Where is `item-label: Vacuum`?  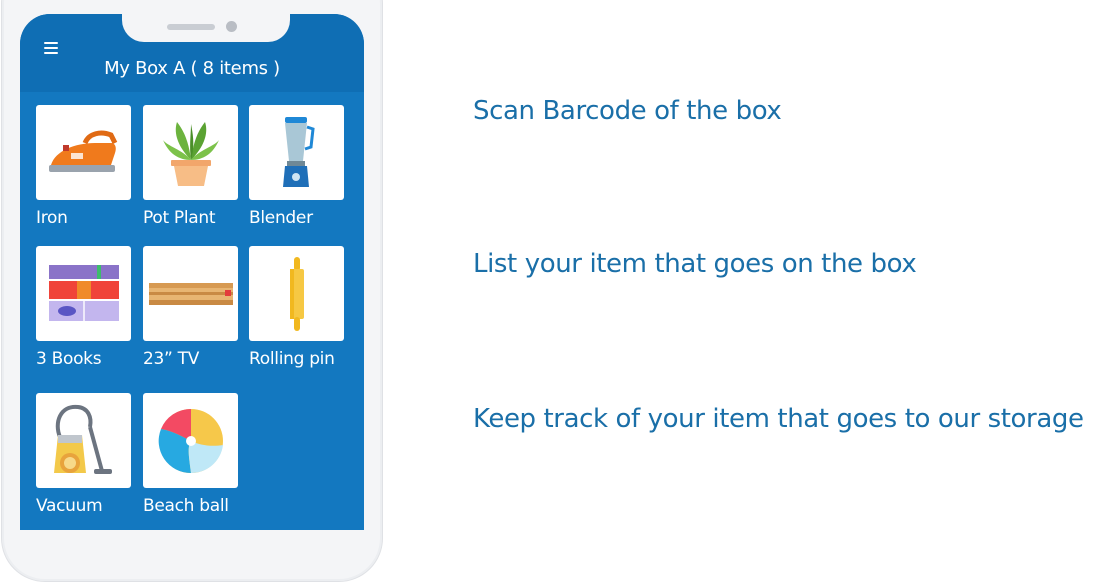
item-label: Vacuum is located at coordinates (69, 506).